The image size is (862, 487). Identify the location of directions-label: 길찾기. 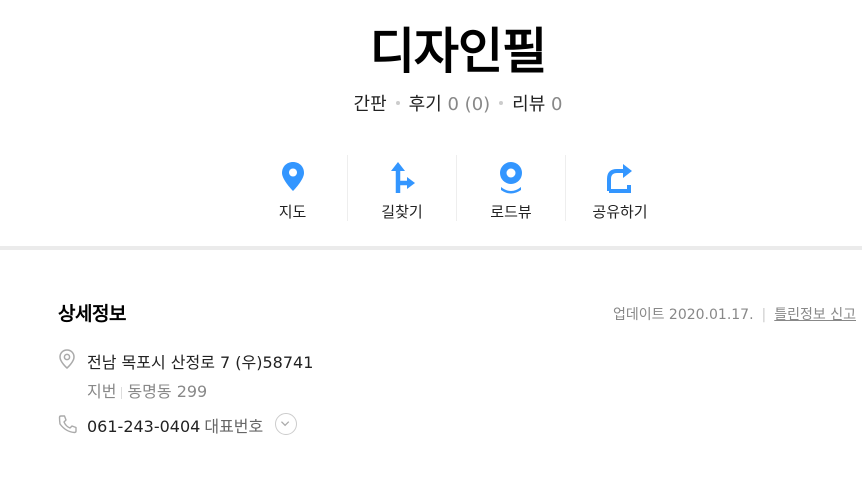
(402, 212).